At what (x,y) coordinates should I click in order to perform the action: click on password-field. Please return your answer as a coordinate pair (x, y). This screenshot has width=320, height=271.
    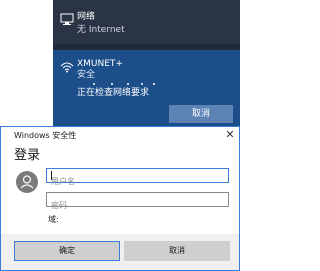
    Looking at the image, I should click on (137, 202).